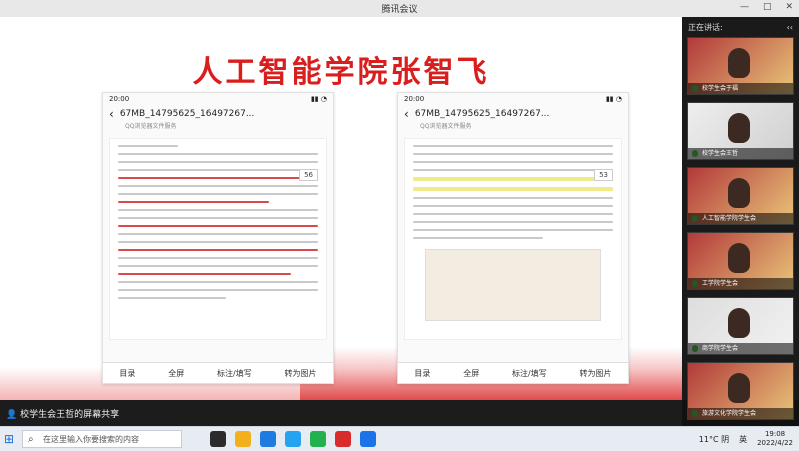 This screenshot has height=451, width=799. What do you see at coordinates (9, 439) in the screenshot?
I see `windows-start-icon: ⊞` at bounding box center [9, 439].